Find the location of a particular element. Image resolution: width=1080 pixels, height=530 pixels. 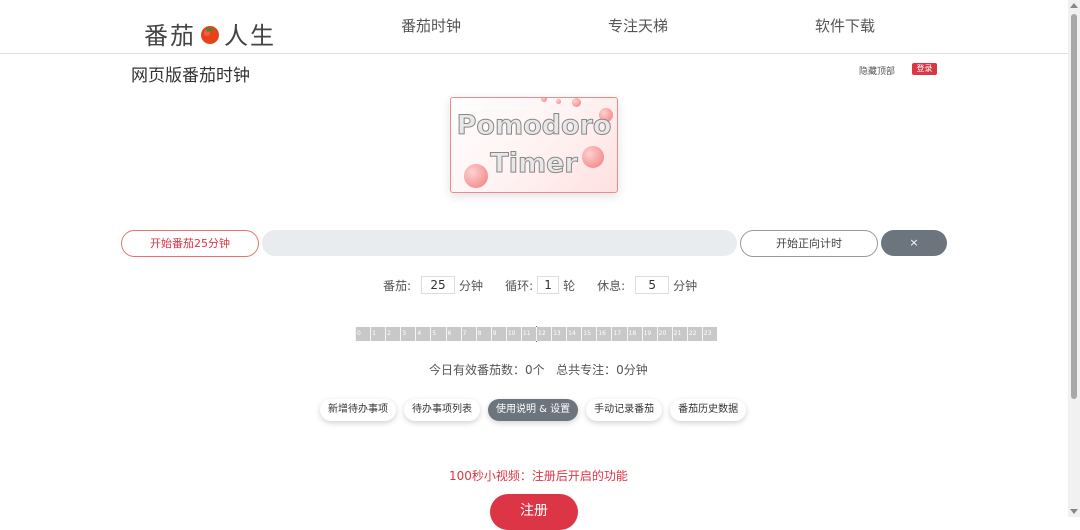

page-scrollbar is located at coordinates (1074, 258).